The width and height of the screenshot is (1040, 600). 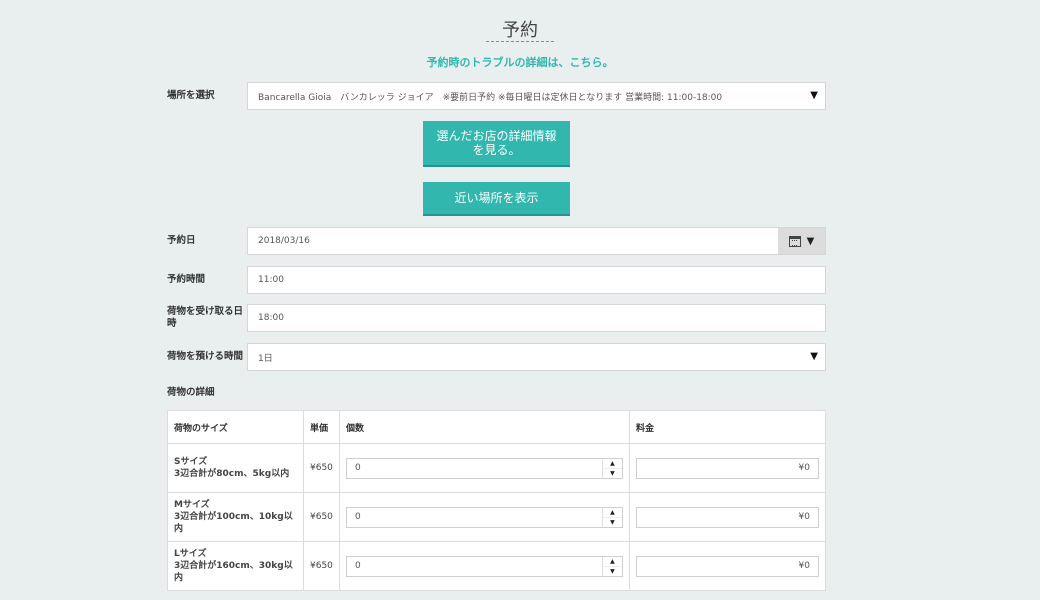 I want to click on table-row: Sサイズ 3辺合計が80cm、5kg以内 ¥650 0 ▲ ▼ ¥0, so click(x=497, y=468).